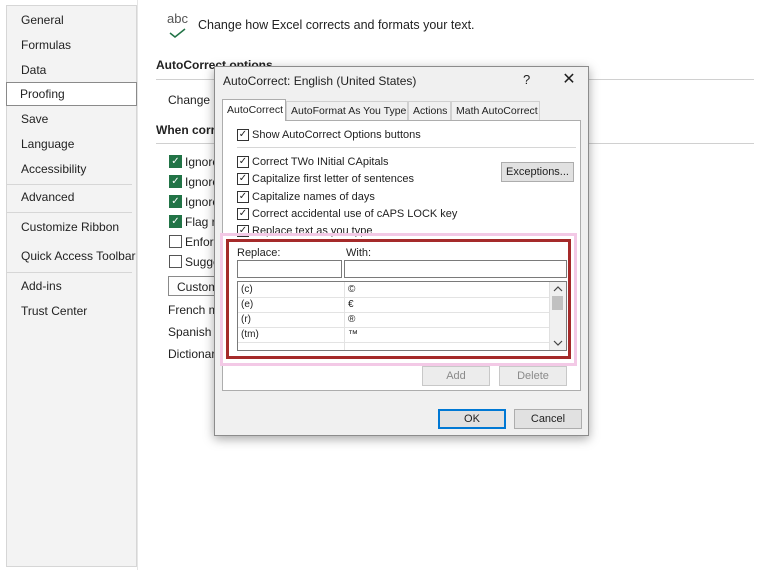 The height and width of the screenshot is (570, 776). I want to click on tab-autocorrect: AutoCorrect, so click(254, 110).